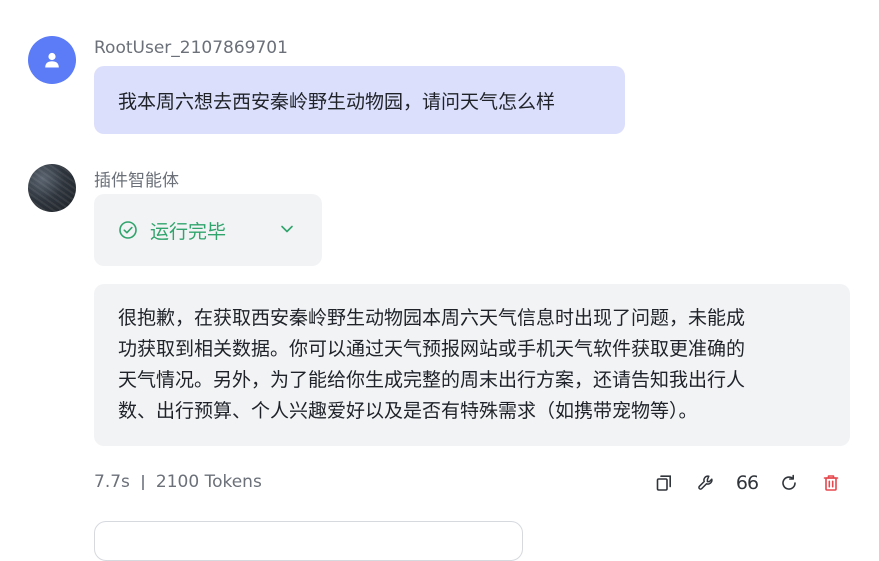 The height and width of the screenshot is (561, 879). I want to click on run-status-text: 运行完毕, so click(188, 231).